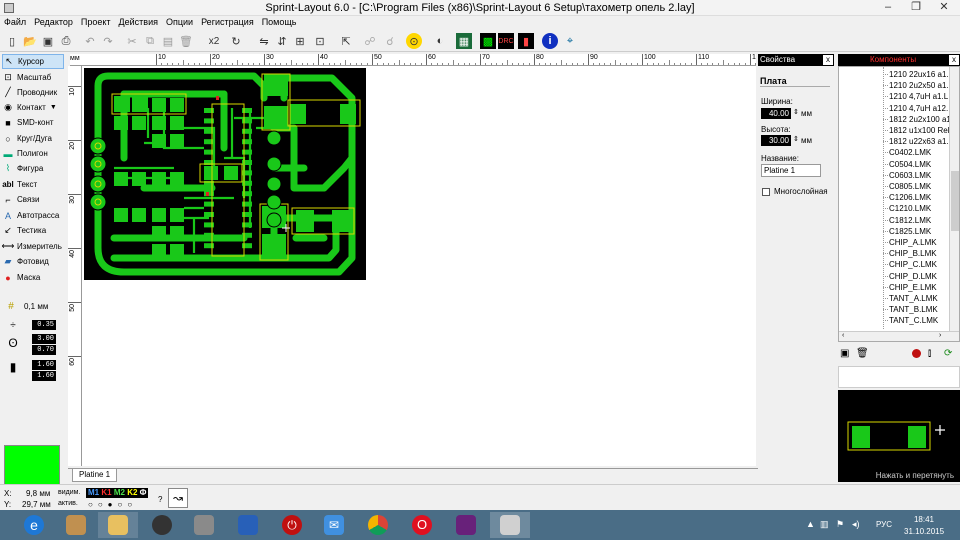 The height and width of the screenshot is (540, 960). Describe the element at coordinates (910, 152) in the screenshot. I see `component-item: C0402.LMK` at that location.